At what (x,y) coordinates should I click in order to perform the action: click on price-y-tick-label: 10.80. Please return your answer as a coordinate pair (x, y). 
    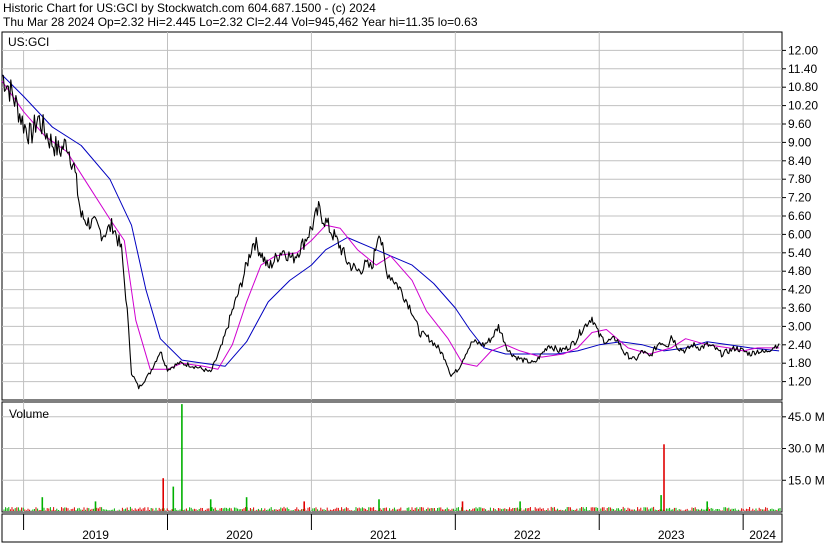
    Looking at the image, I should click on (803, 87).